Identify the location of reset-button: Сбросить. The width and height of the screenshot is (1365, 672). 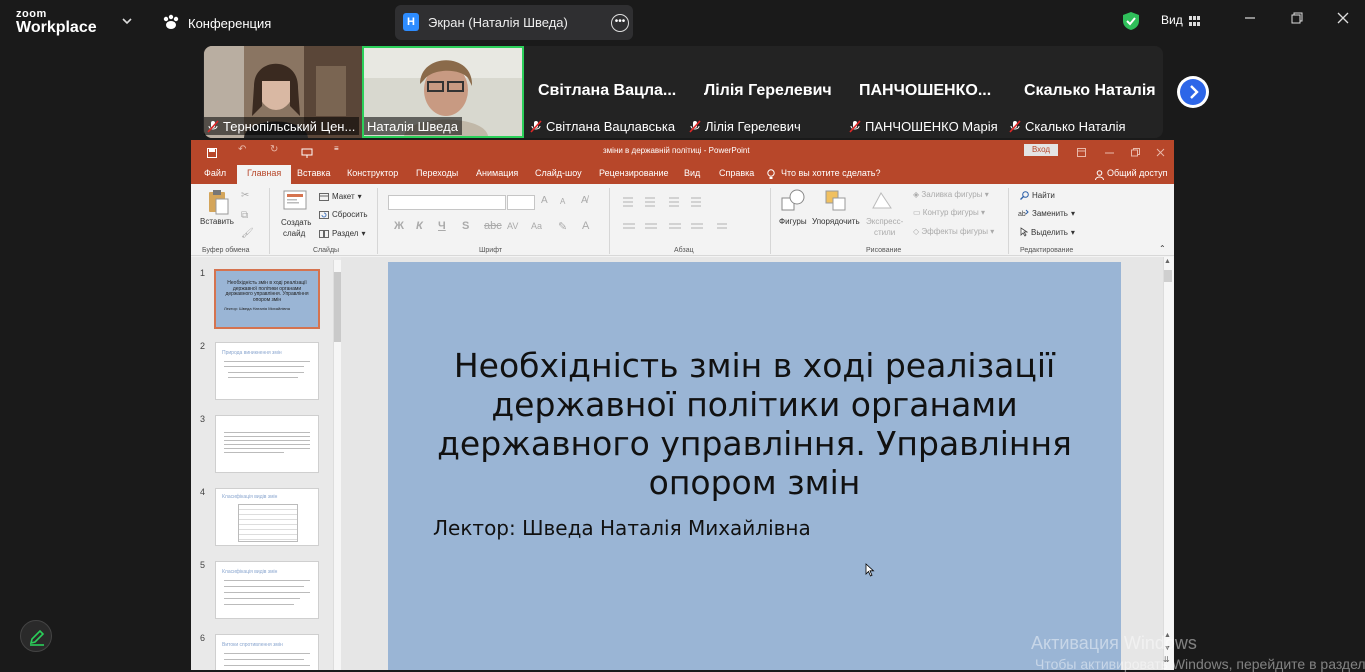
(343, 214).